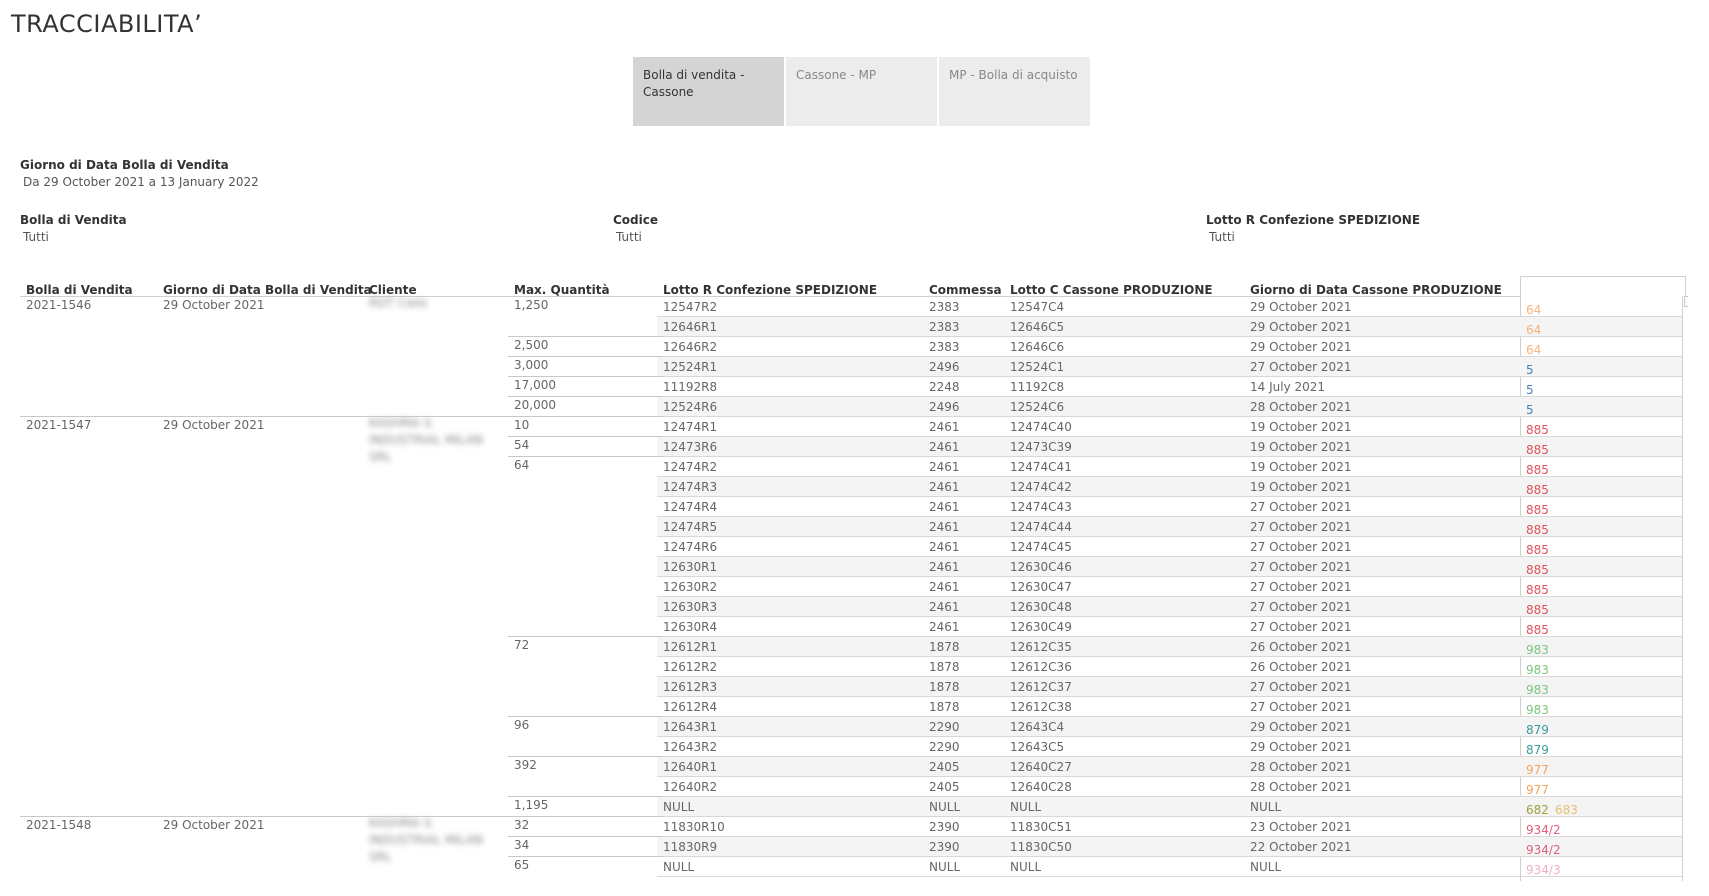  I want to click on filter-bolla-value: Tutti, so click(73, 237).